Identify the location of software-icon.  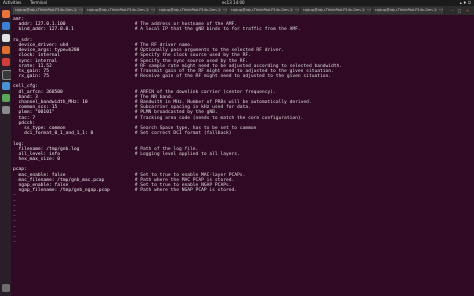
(5, 50).